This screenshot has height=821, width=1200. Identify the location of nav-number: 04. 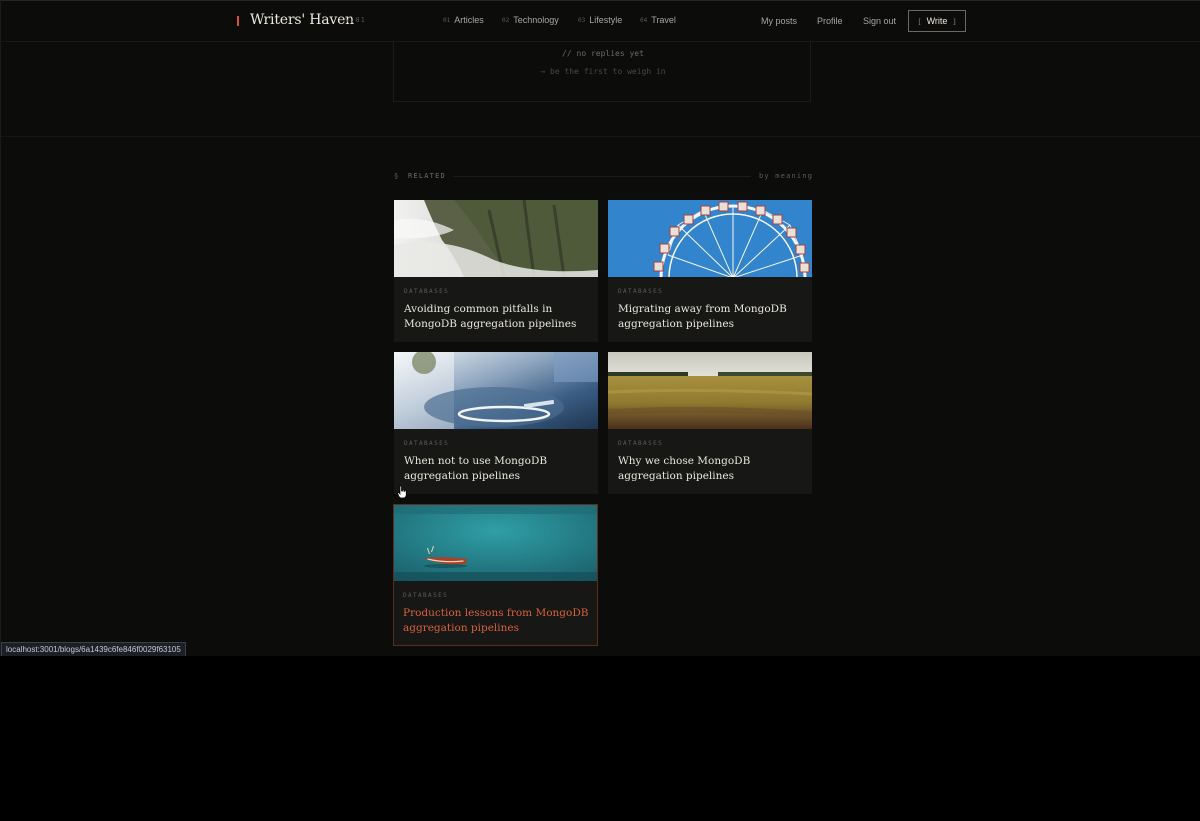
(644, 20).